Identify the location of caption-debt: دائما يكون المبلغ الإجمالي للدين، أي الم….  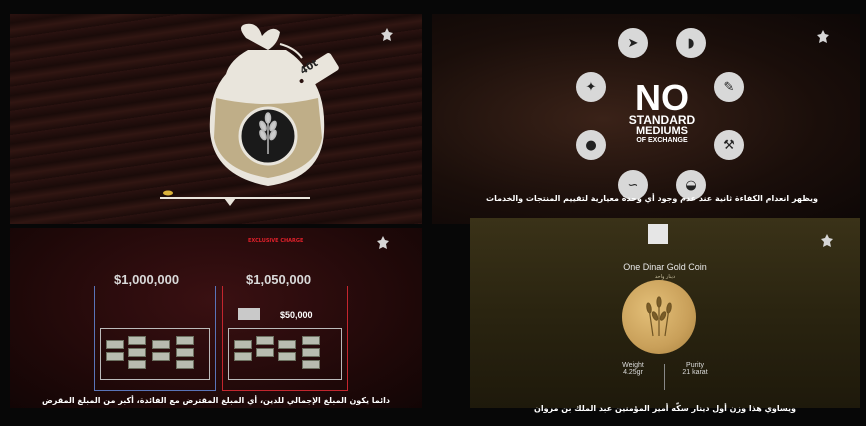
(216, 400).